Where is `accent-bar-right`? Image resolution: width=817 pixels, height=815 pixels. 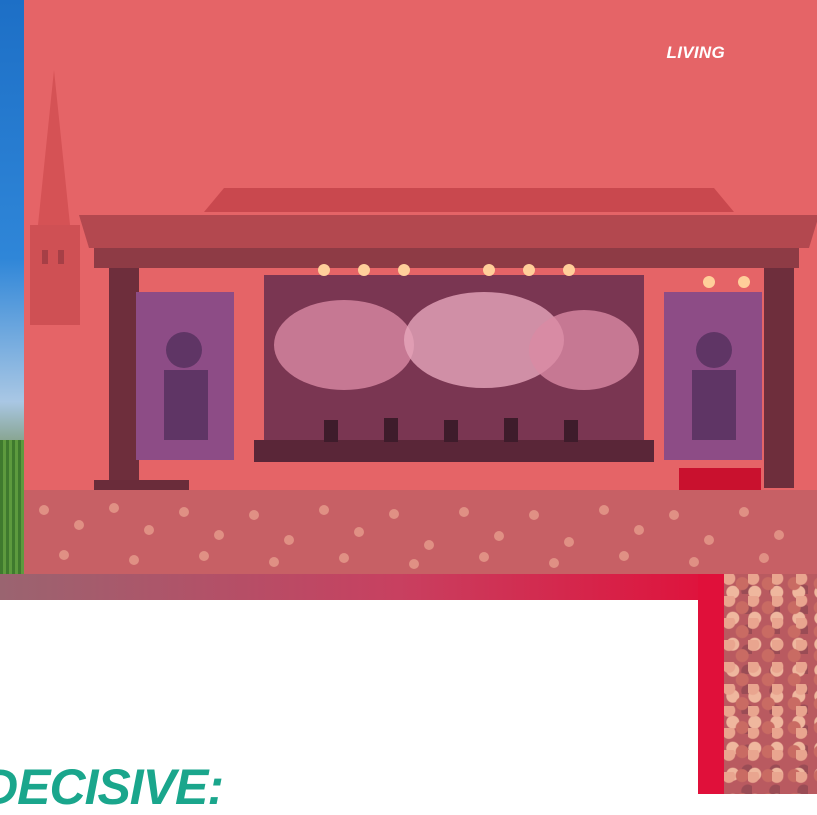
accent-bar-right is located at coordinates (711, 684).